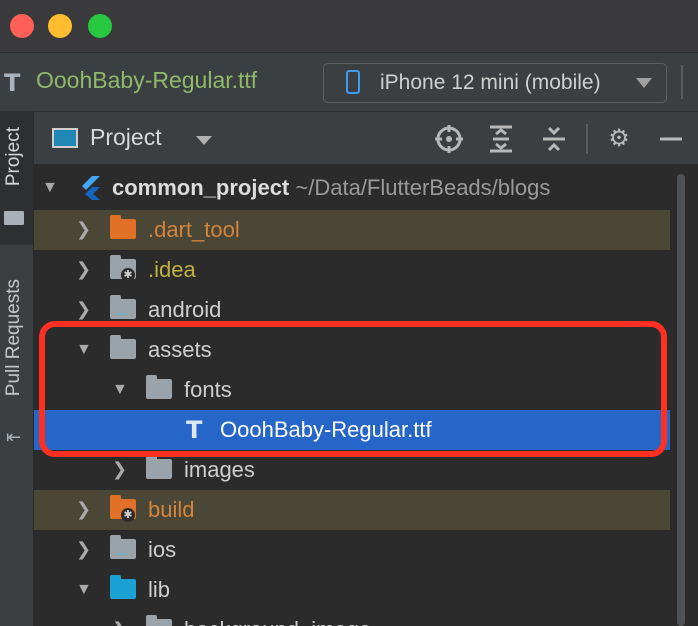 This screenshot has width=698, height=626. I want to click on scrollbar-thumb, so click(681, 400).